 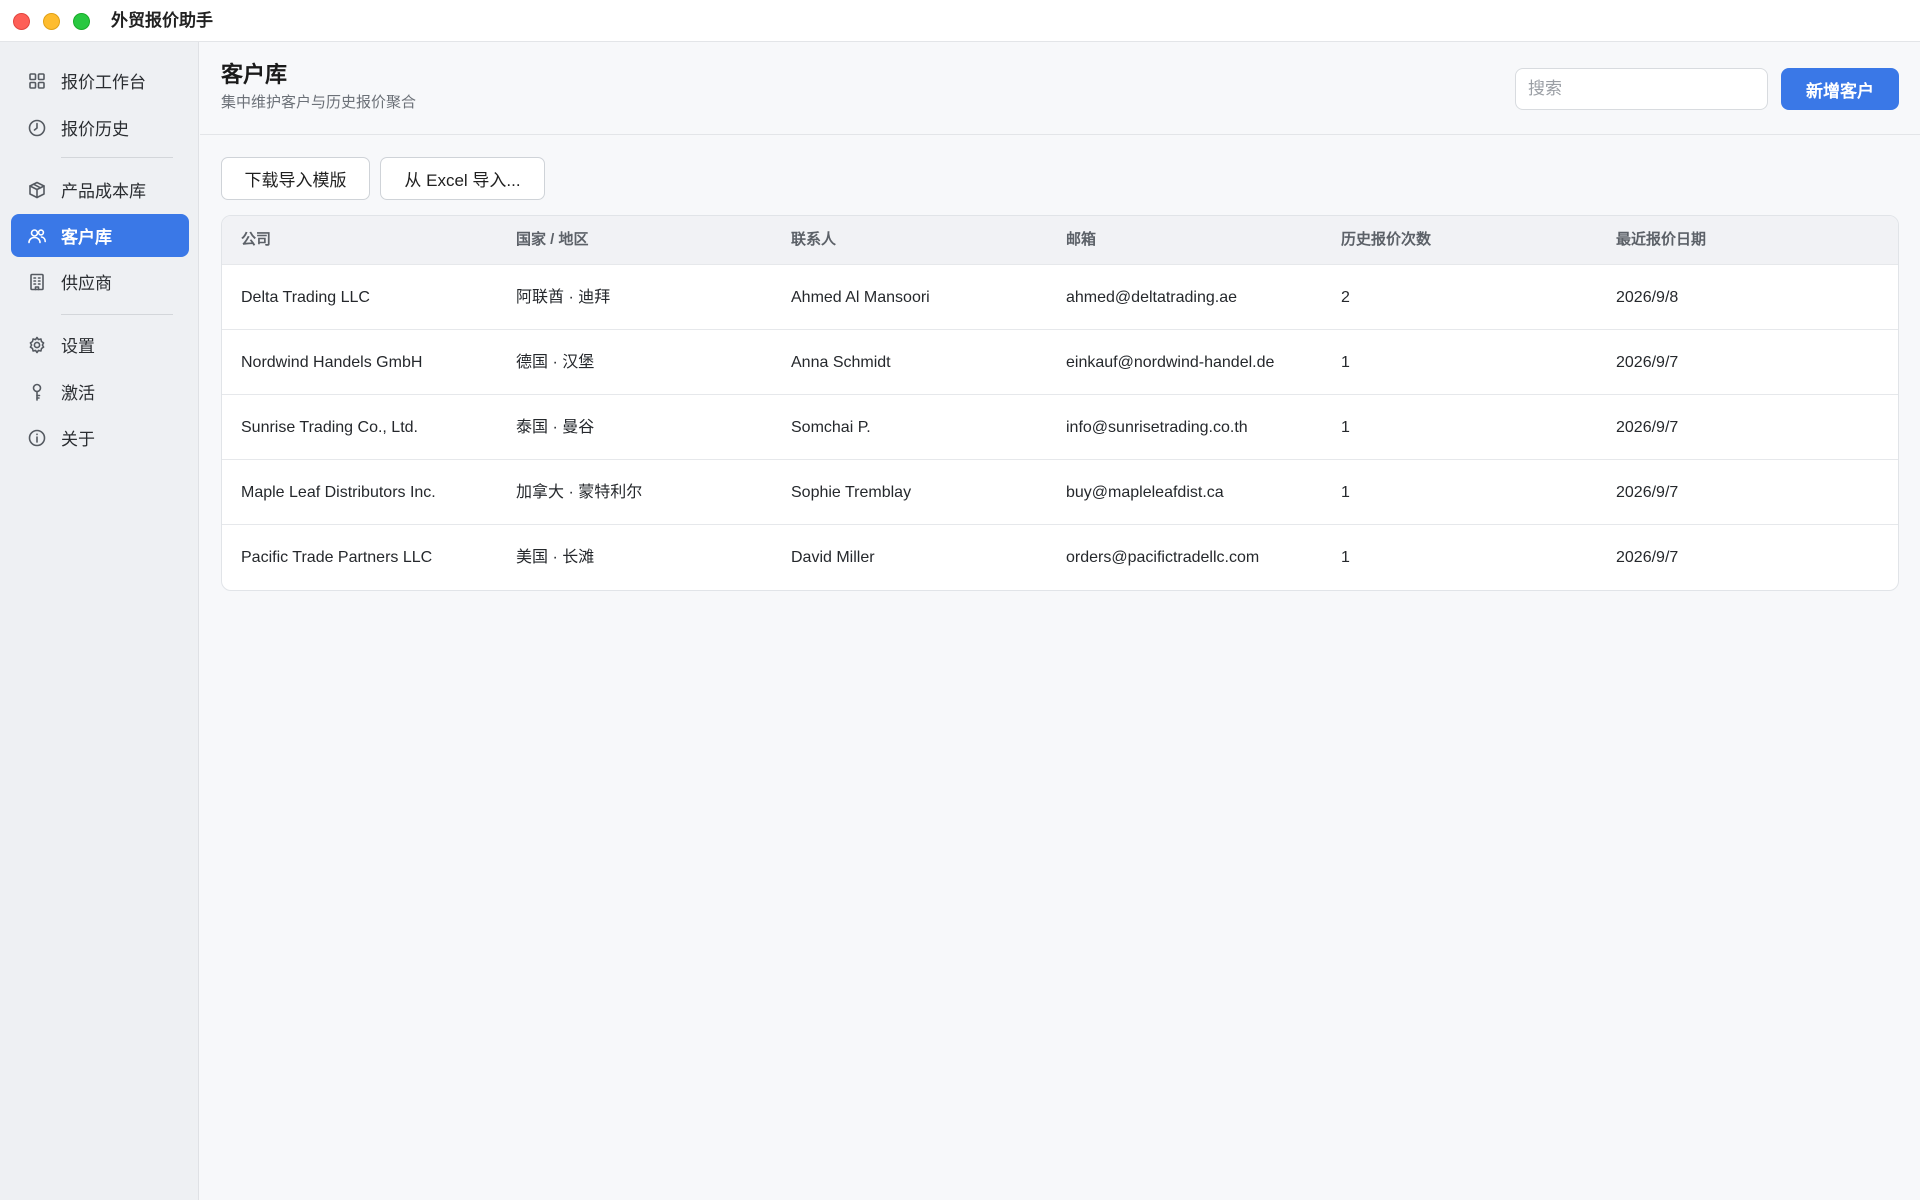 What do you see at coordinates (37, 345) in the screenshot?
I see `gear-icon` at bounding box center [37, 345].